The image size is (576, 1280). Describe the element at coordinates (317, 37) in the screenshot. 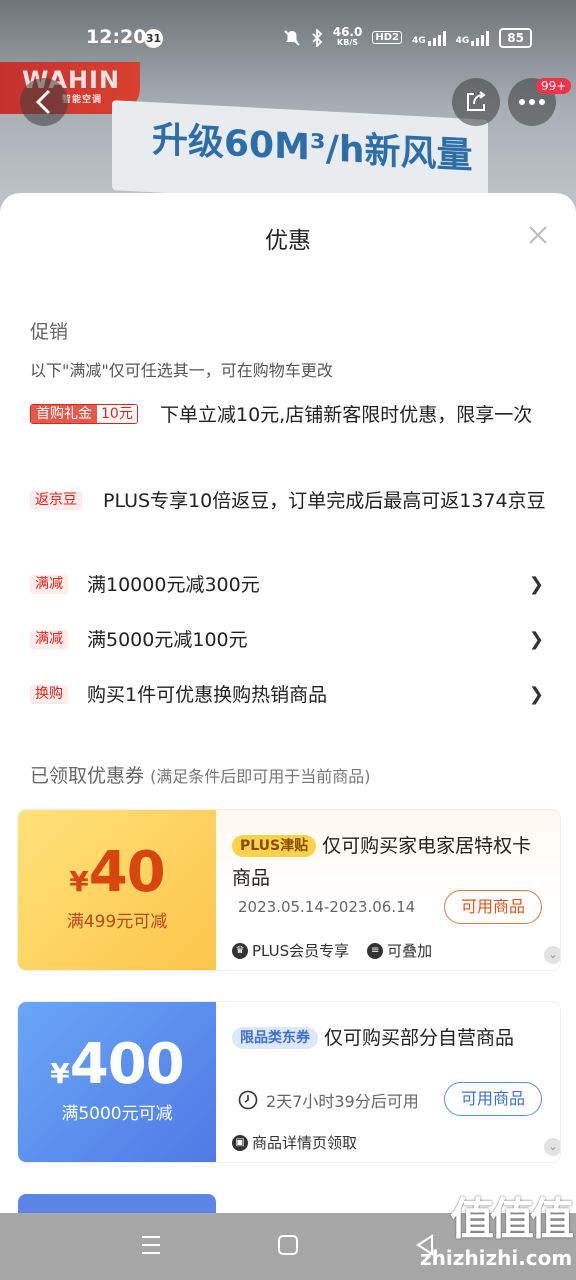

I see `bluetooth-icon` at that location.